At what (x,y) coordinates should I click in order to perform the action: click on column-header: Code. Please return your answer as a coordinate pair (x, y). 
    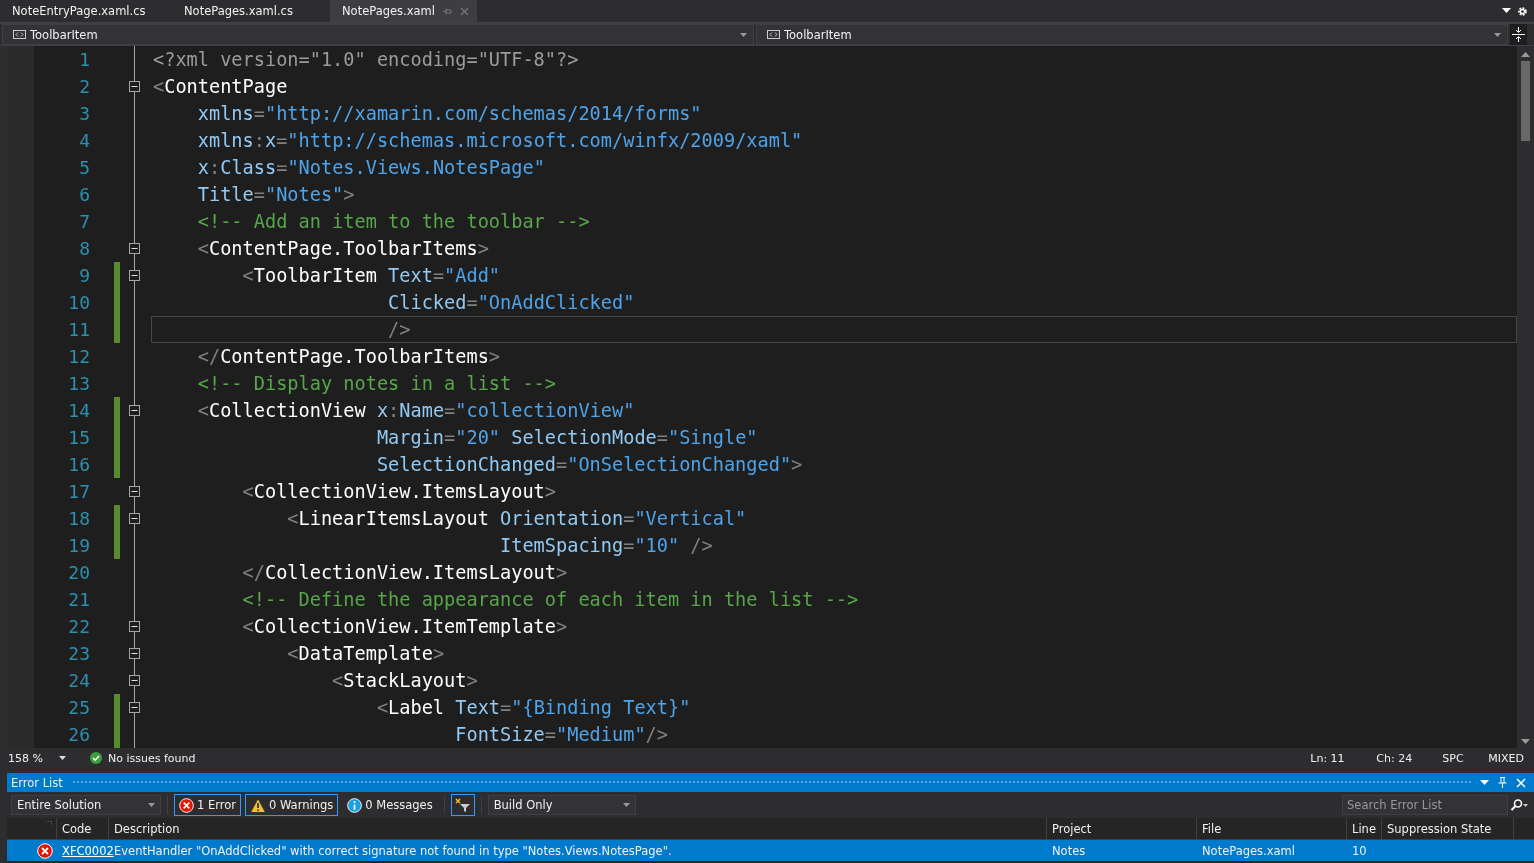
    Looking at the image, I should click on (83, 828).